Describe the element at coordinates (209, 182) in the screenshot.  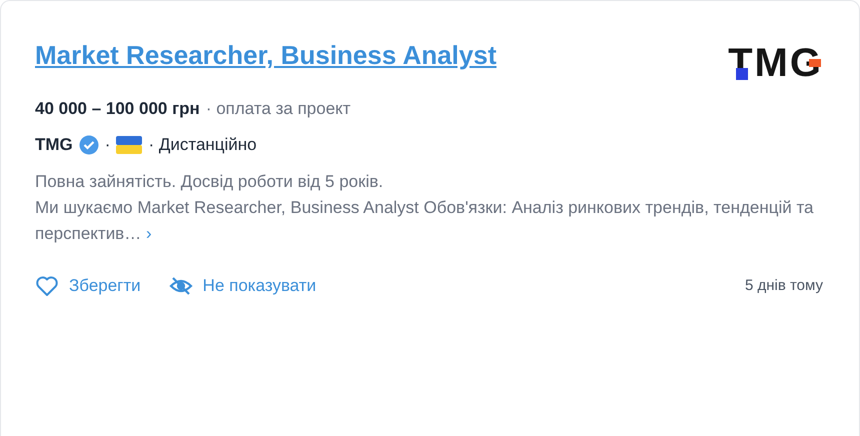
I see `job-summary: Повна зайнятість. Досвід роботи від 5 років.` at that location.